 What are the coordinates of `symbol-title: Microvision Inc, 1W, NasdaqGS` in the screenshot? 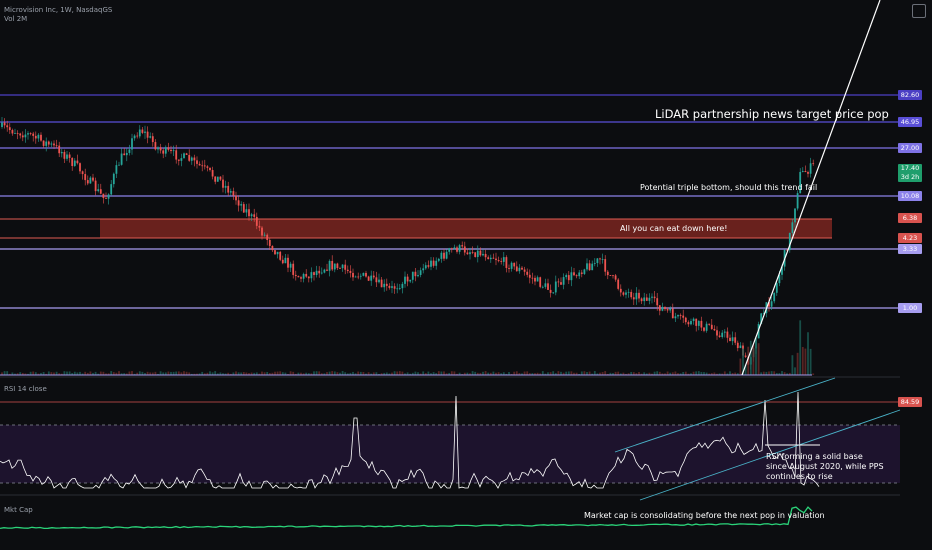 It's located at (58, 10).